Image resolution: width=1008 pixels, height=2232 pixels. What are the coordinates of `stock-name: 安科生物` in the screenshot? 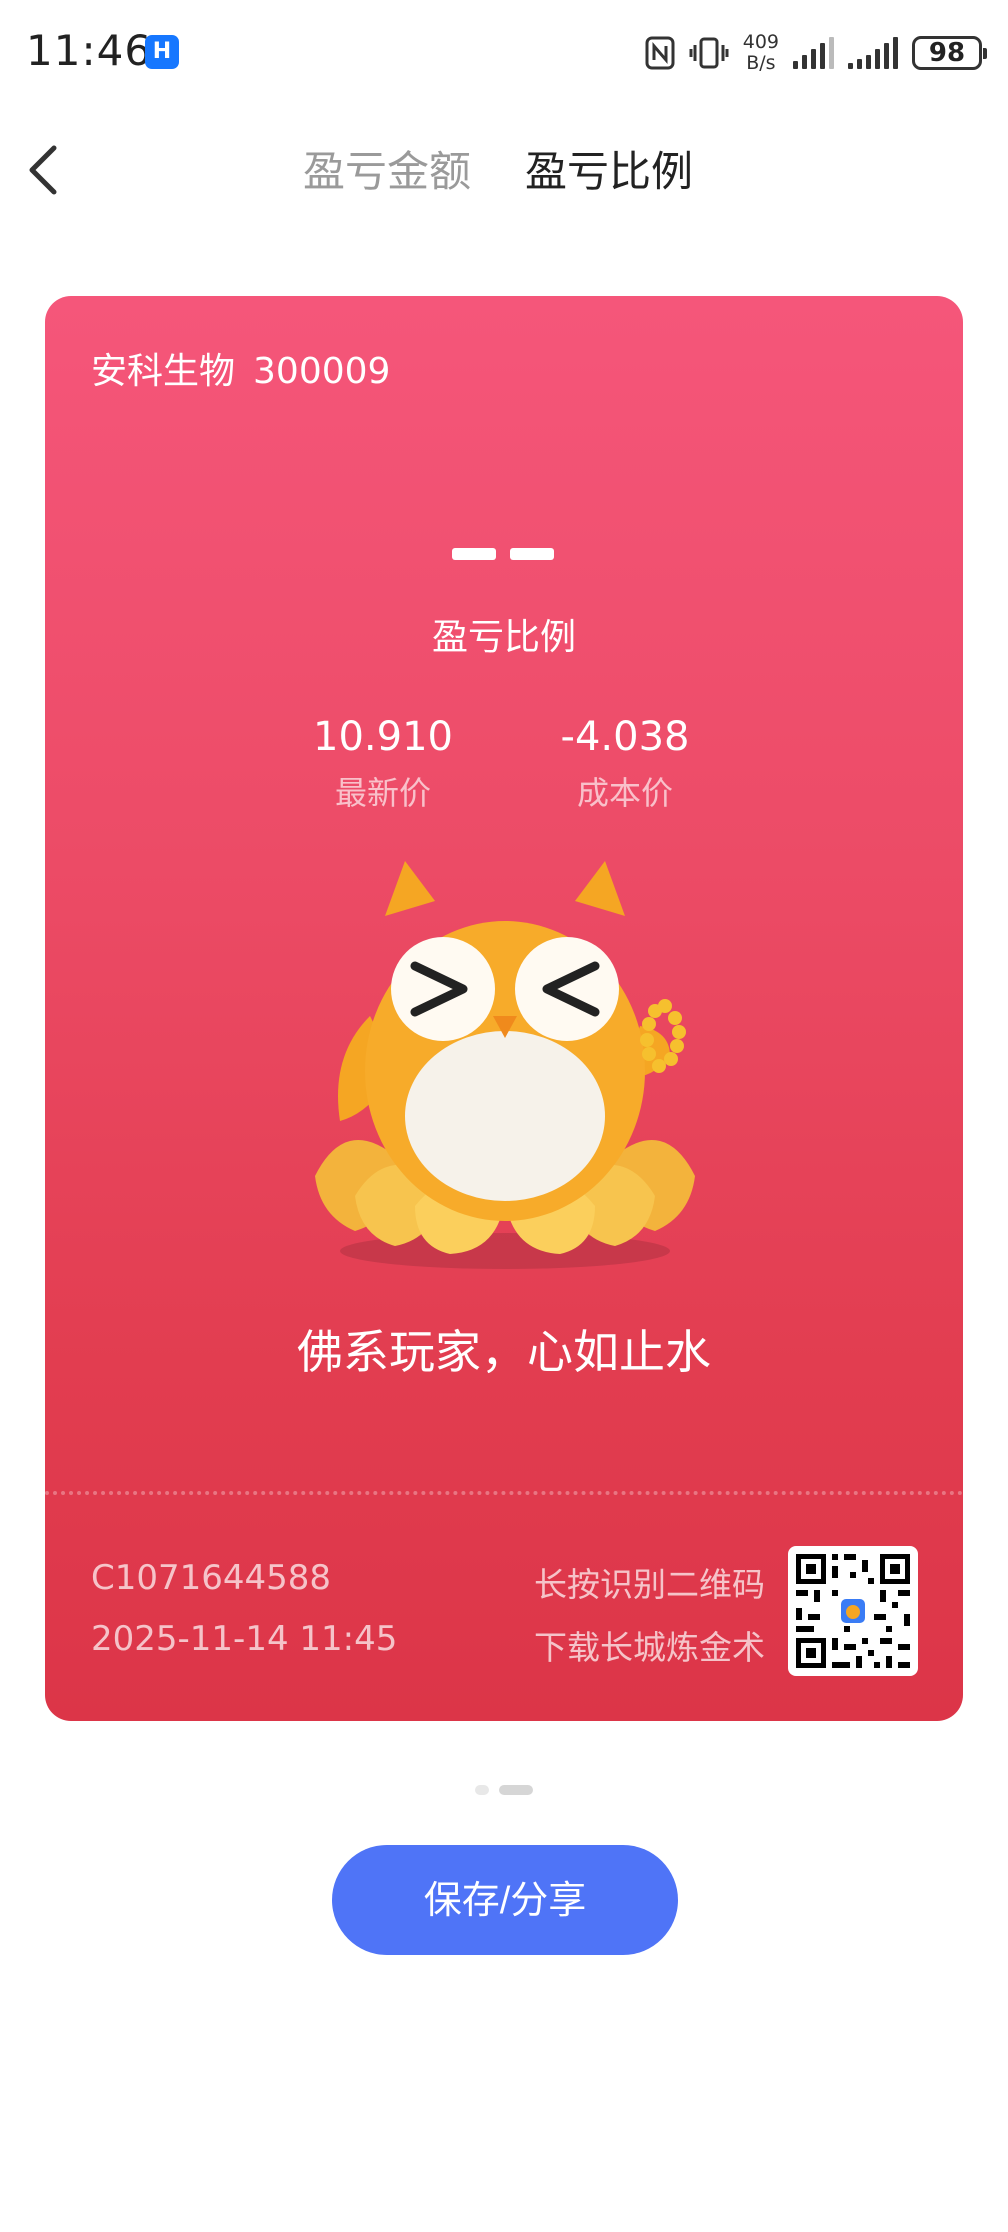 It's located at (163, 371).